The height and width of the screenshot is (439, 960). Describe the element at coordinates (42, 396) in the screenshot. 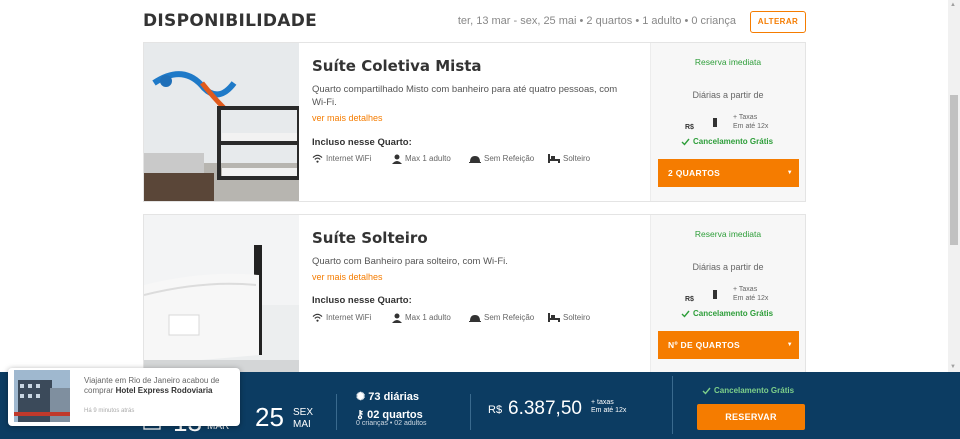

I see `hotel-thumbnail` at that location.